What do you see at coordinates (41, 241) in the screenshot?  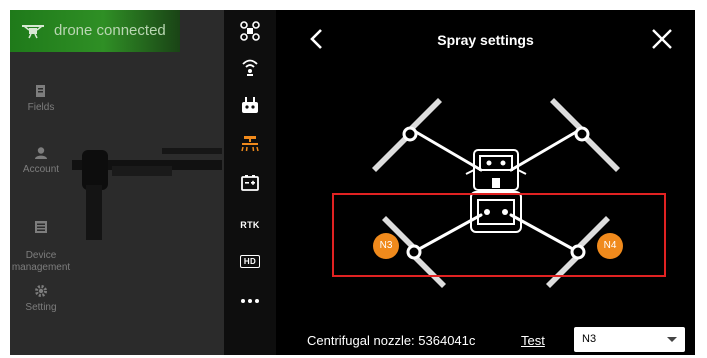 I see `sidebar-item-device-management: Device management` at bounding box center [41, 241].